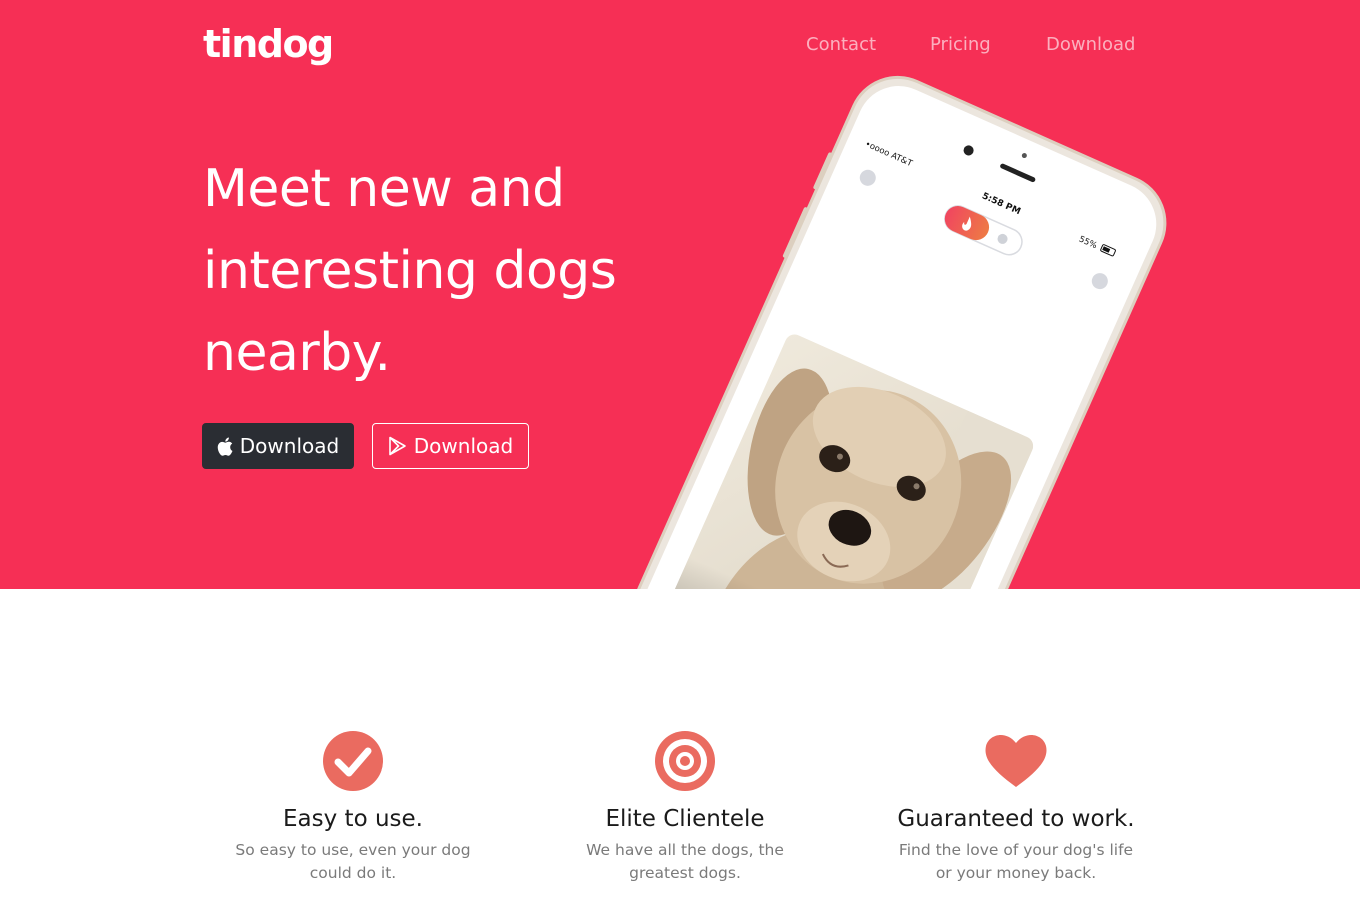 This screenshot has height=905, width=1360. Describe the element at coordinates (353, 761) in the screenshot. I see `check-circle-icon` at that location.